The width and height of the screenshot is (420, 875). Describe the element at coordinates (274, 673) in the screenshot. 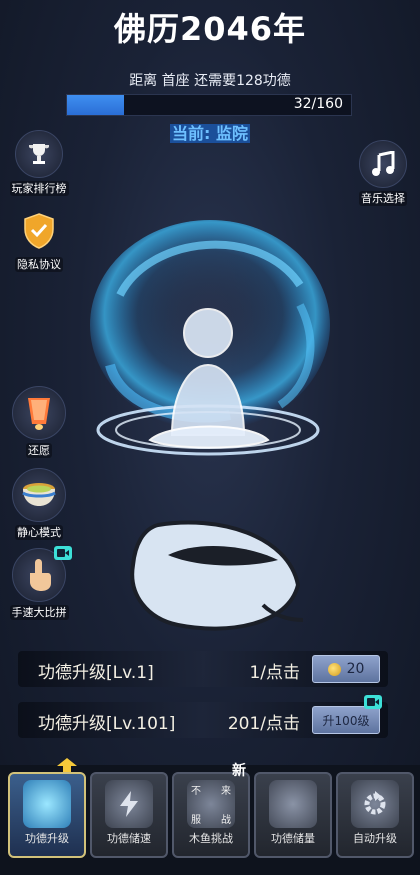

I see `upgrade-rate: 1/点击` at that location.